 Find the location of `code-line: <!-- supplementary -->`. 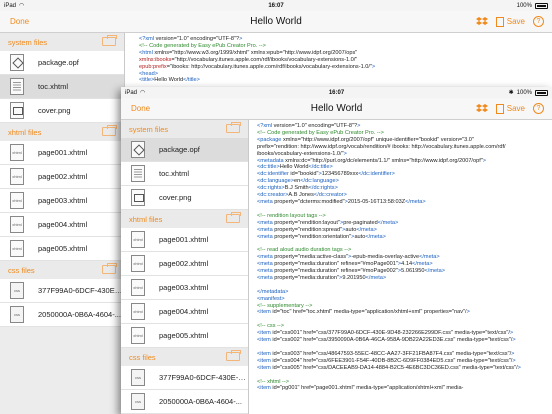

code-line: <!-- supplementary --> is located at coordinates (285, 305).